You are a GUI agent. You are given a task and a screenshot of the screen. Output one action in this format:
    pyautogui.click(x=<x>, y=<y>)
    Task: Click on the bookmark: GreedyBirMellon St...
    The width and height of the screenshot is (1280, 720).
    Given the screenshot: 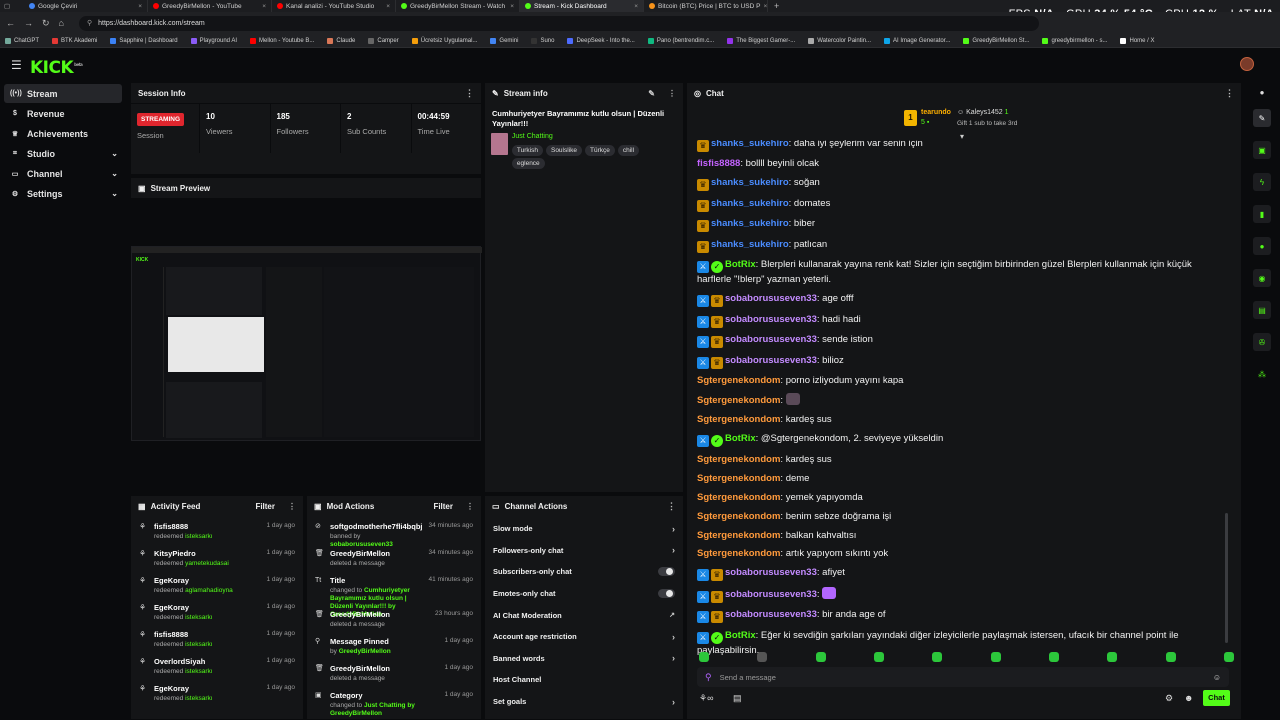 What is the action you would take?
    pyautogui.click(x=996, y=40)
    